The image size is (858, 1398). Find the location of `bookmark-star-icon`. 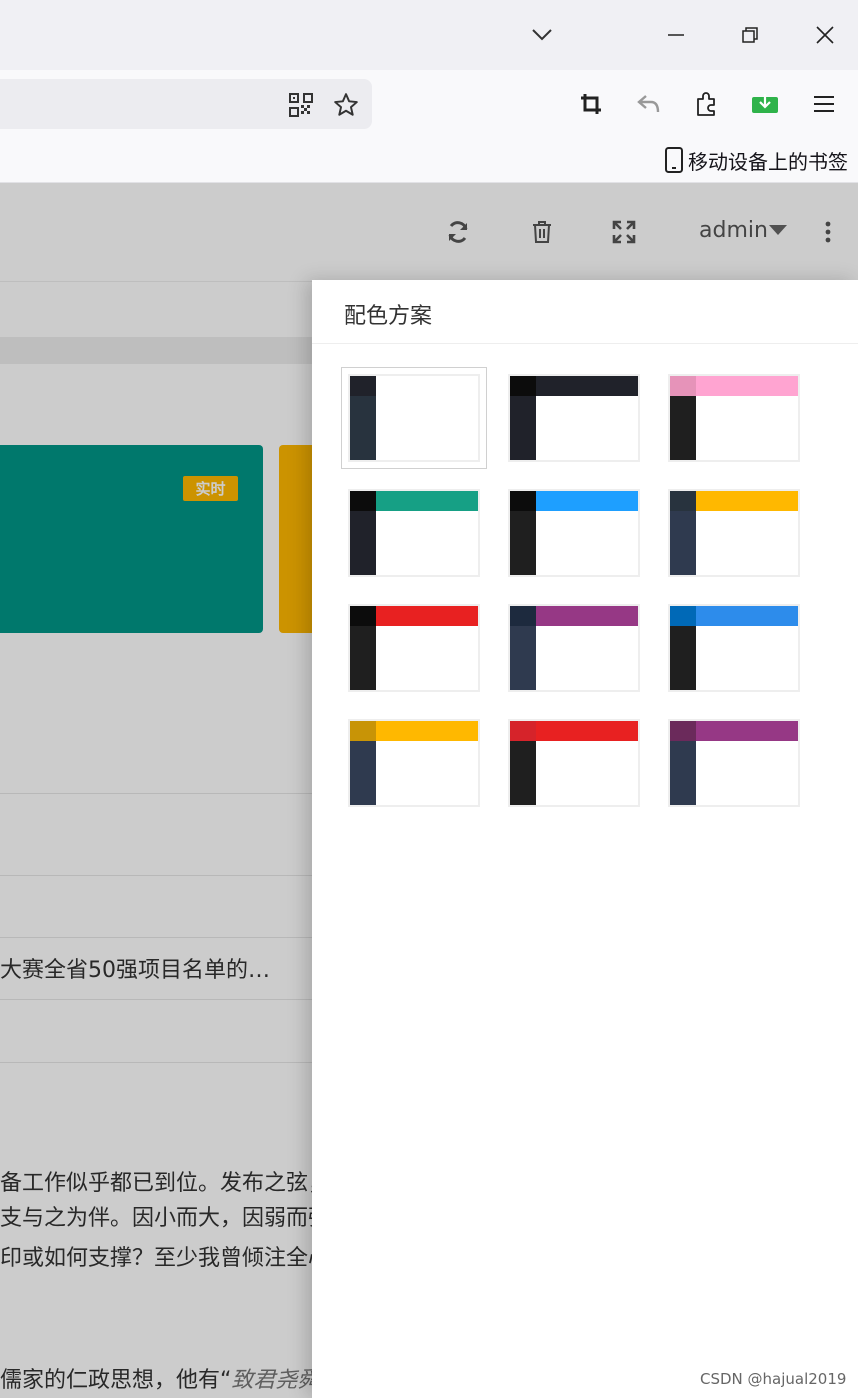

bookmark-star-icon is located at coordinates (346, 105).